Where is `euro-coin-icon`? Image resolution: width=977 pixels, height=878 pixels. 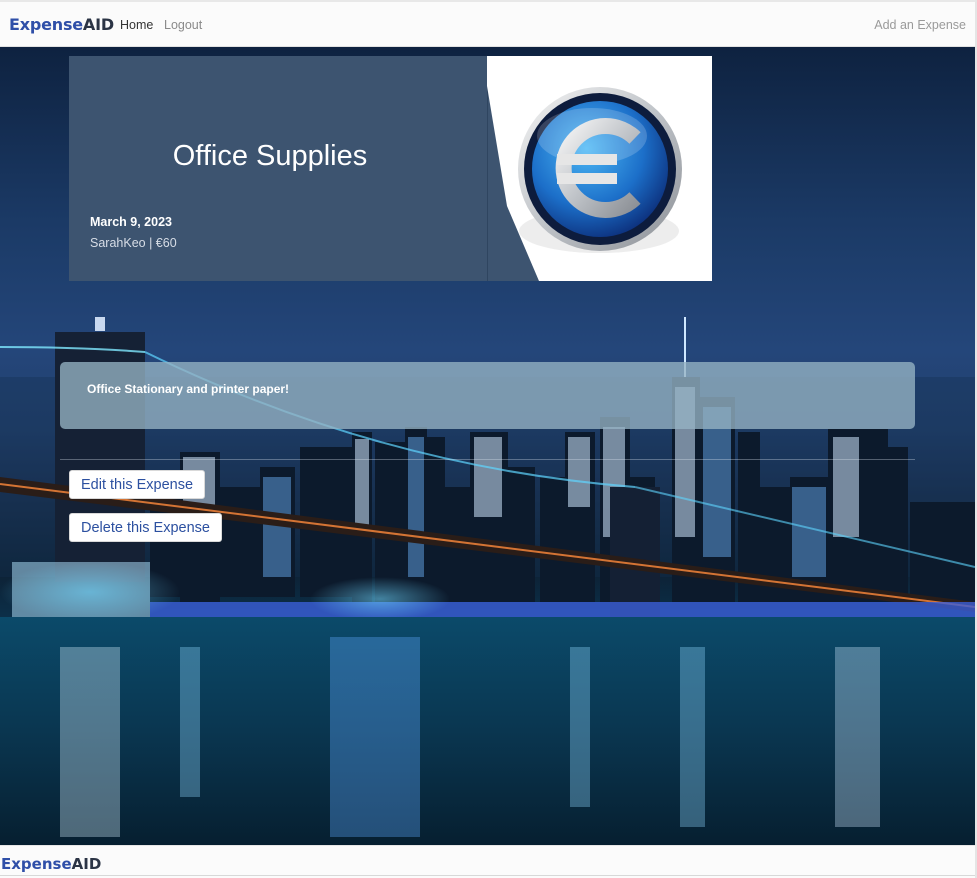
euro-coin-icon is located at coordinates (599, 168).